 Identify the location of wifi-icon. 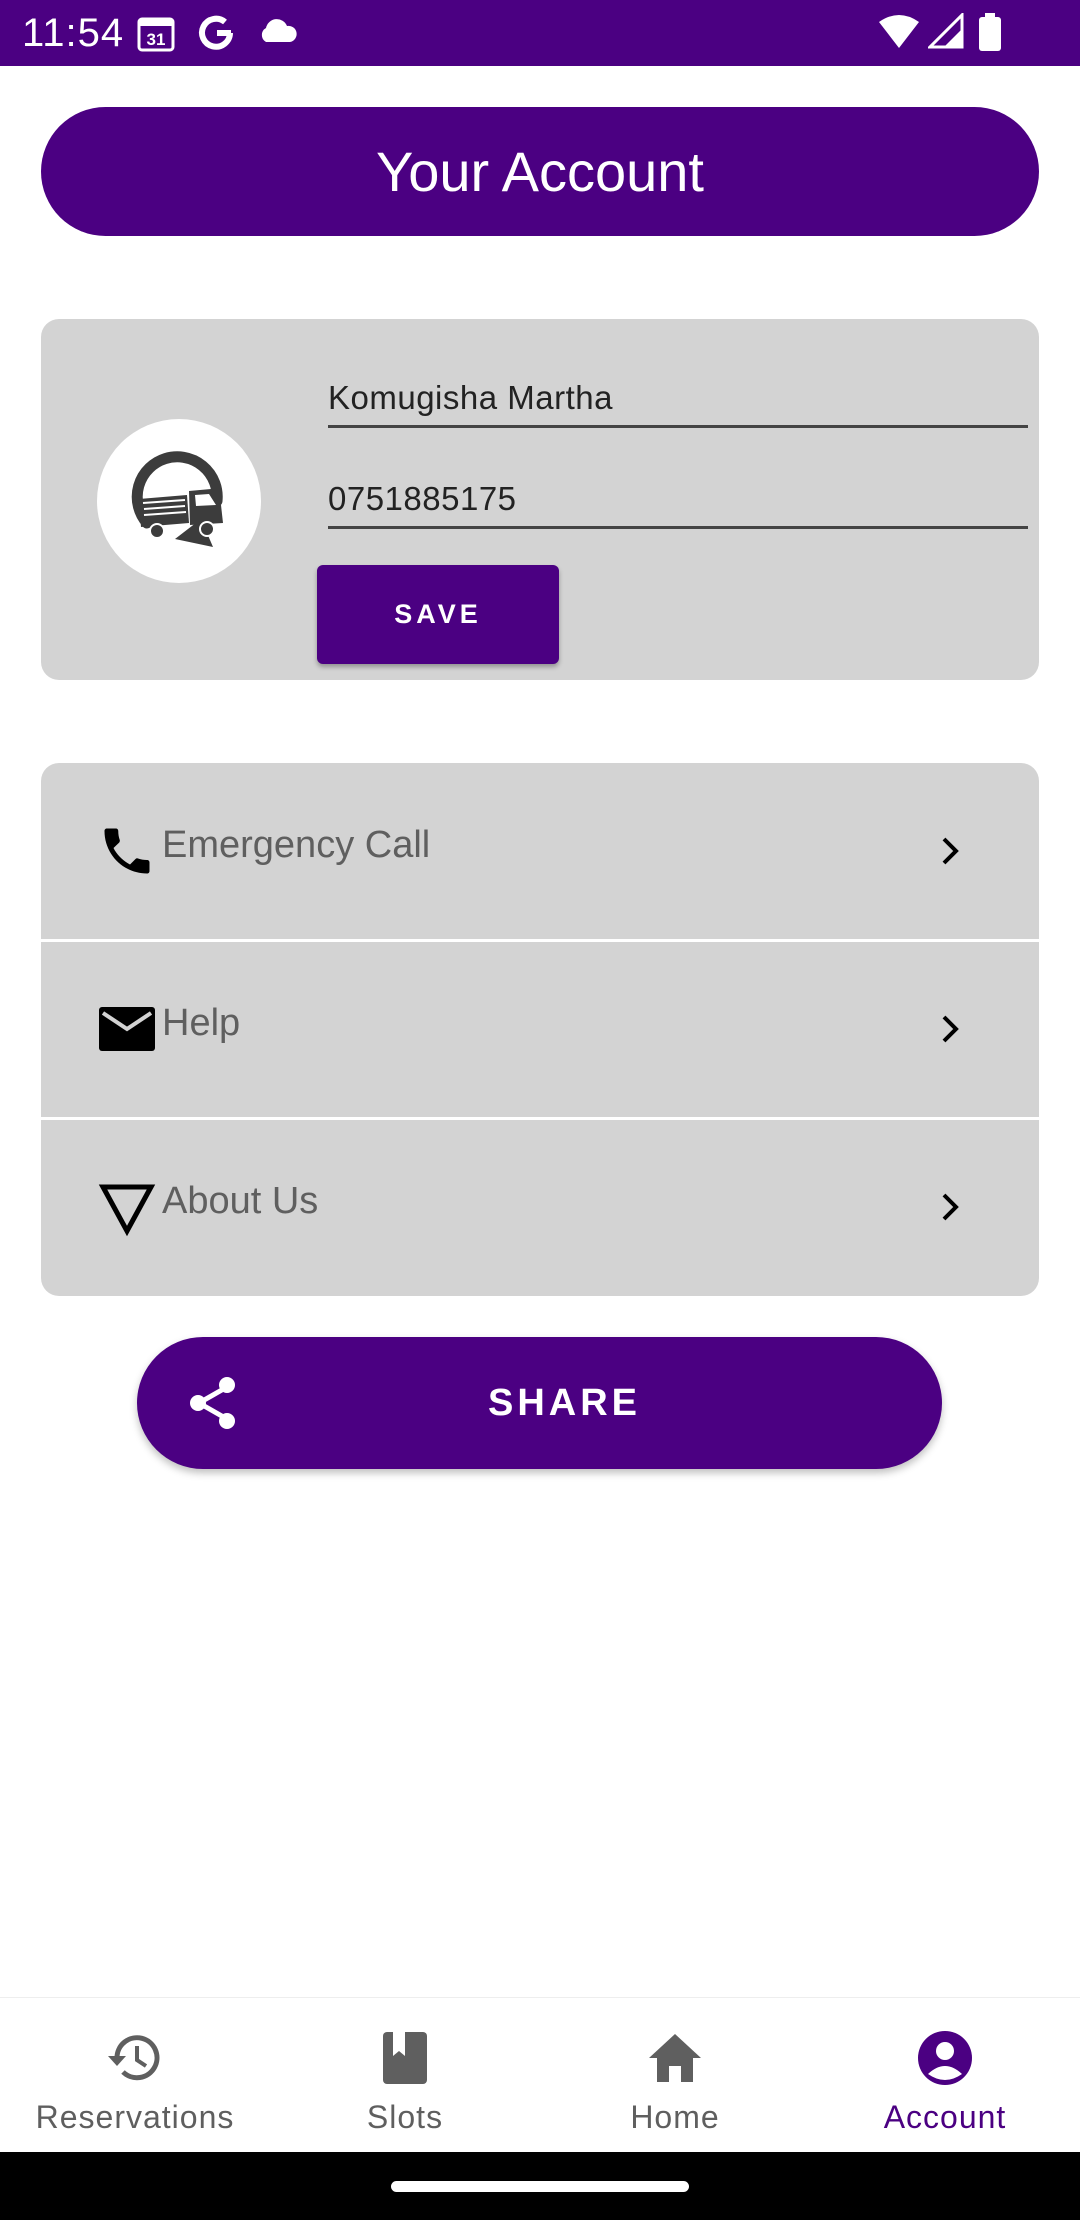
(899, 32).